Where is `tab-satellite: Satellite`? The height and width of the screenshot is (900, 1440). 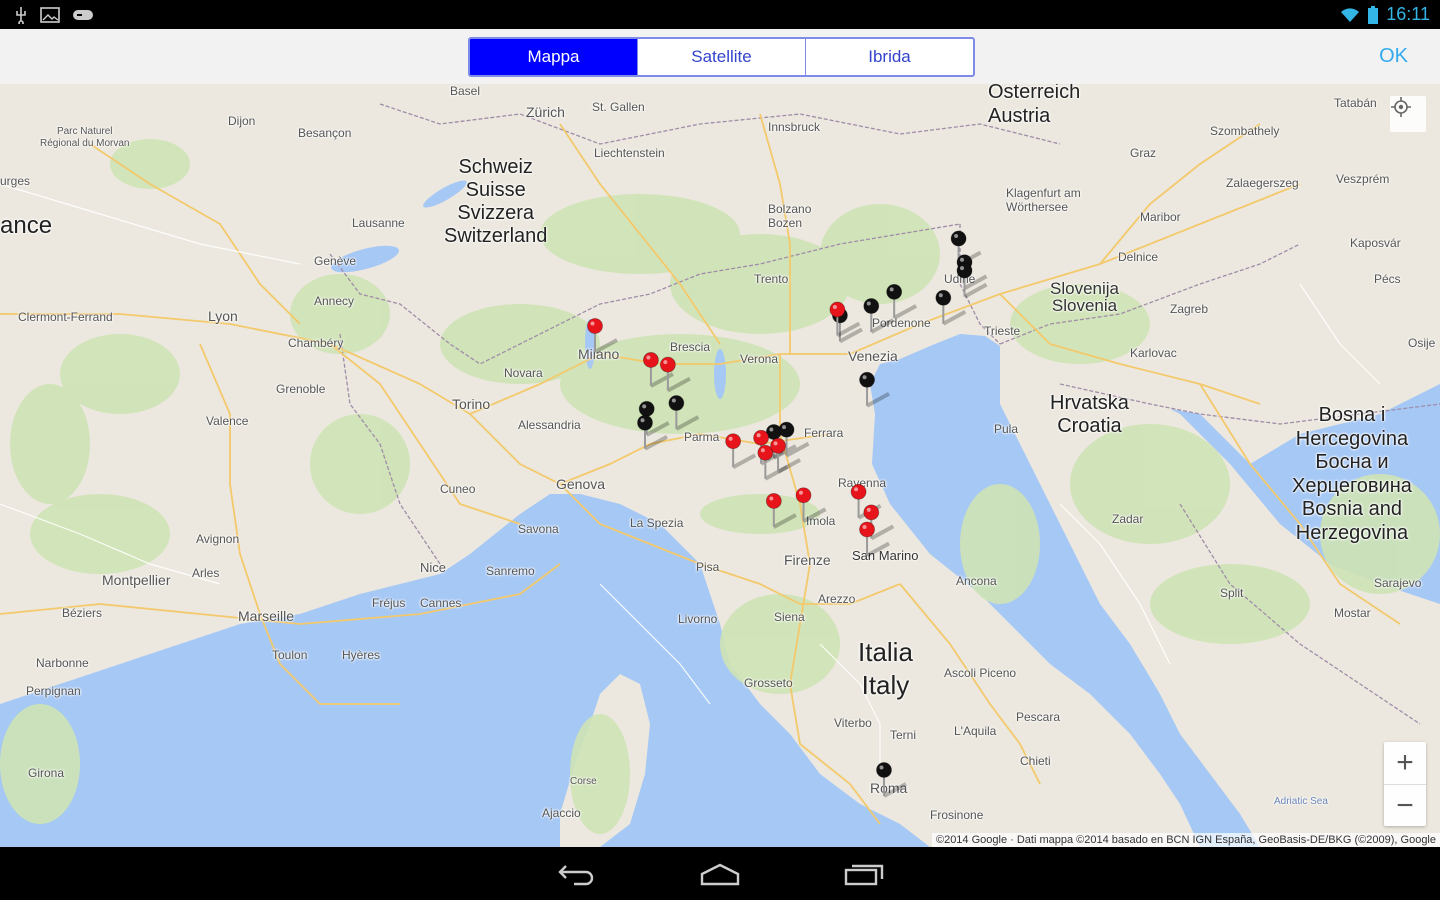
tab-satellite: Satellite is located at coordinates (722, 57).